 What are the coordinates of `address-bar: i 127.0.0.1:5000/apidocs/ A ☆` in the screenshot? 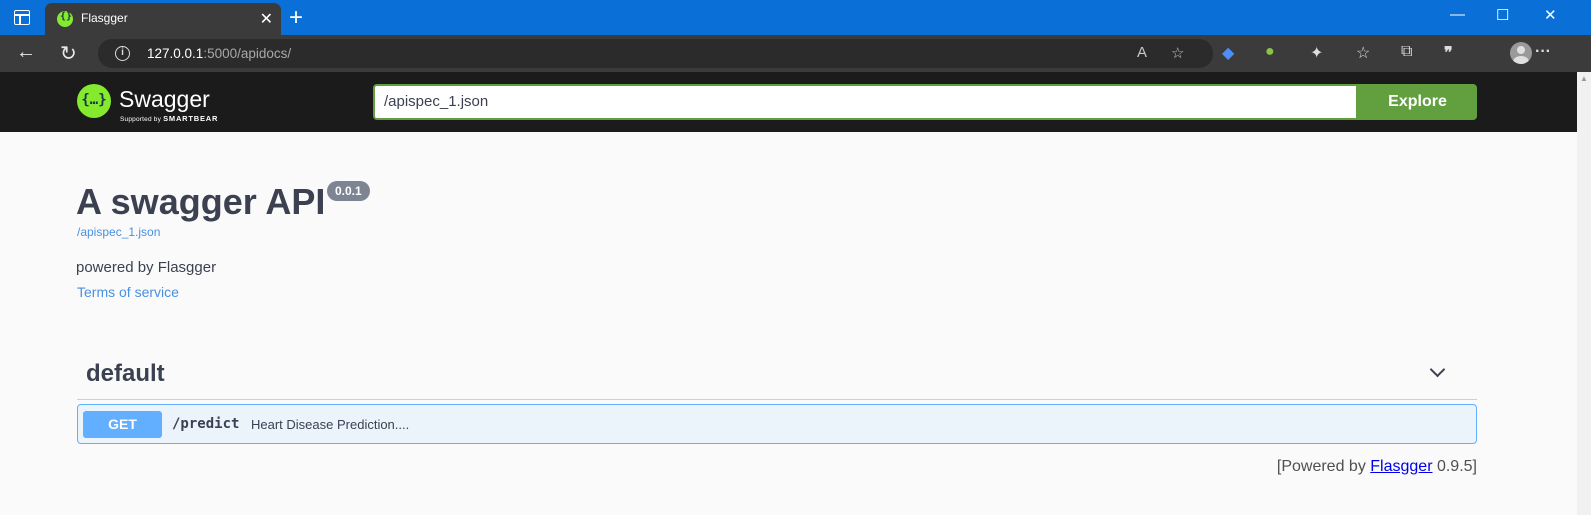 It's located at (655, 53).